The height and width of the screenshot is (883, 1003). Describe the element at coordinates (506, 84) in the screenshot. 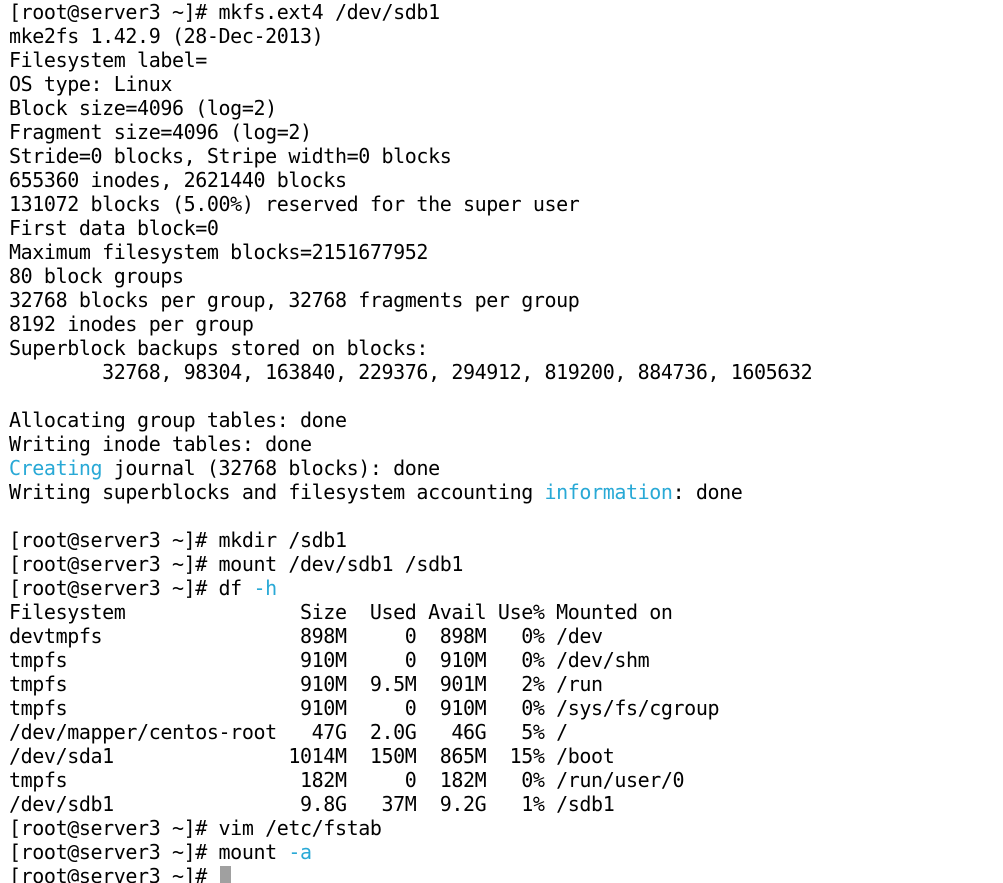

I see `terminal-line: OS type: Linux` at that location.